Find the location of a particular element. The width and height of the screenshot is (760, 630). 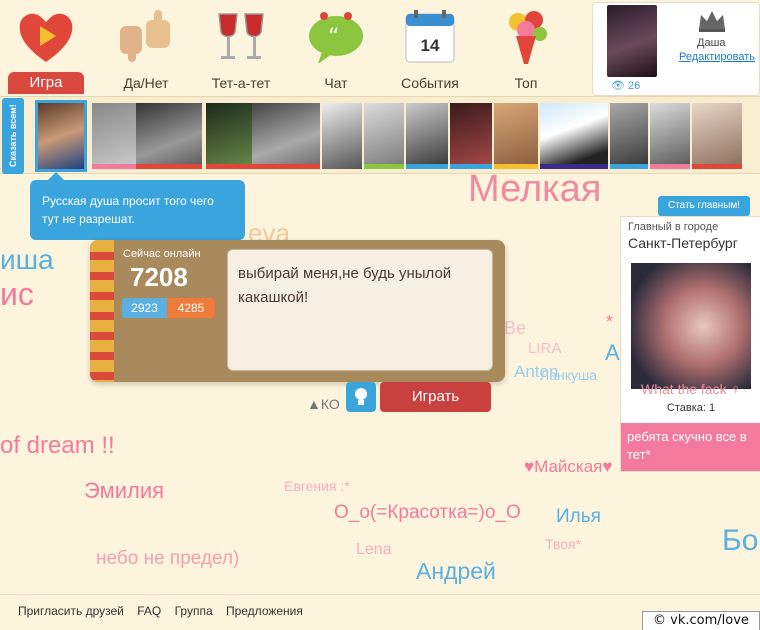

cloud-name: ▲КО is located at coordinates (323, 404).